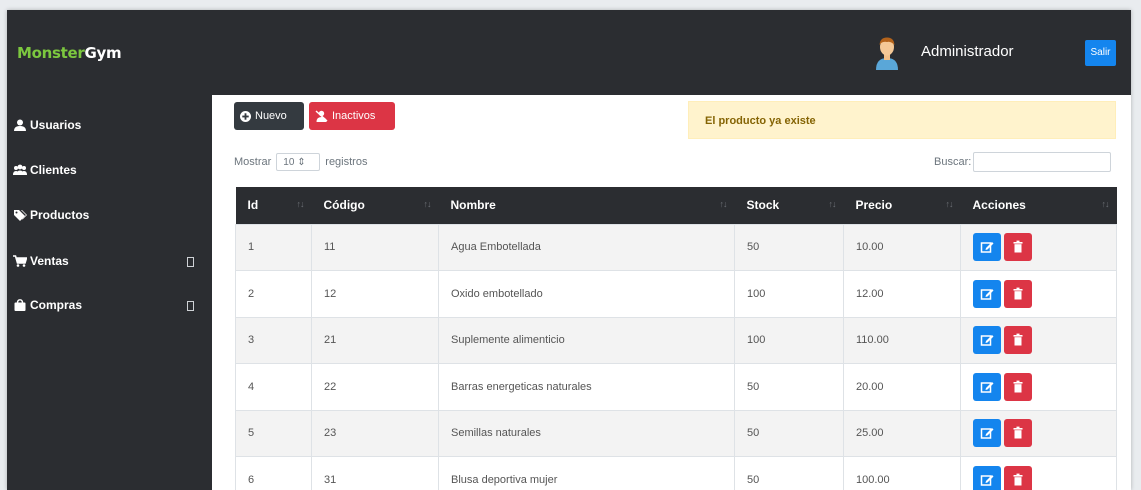 The width and height of the screenshot is (1141, 490). I want to click on bag-icon, so click(20, 305).